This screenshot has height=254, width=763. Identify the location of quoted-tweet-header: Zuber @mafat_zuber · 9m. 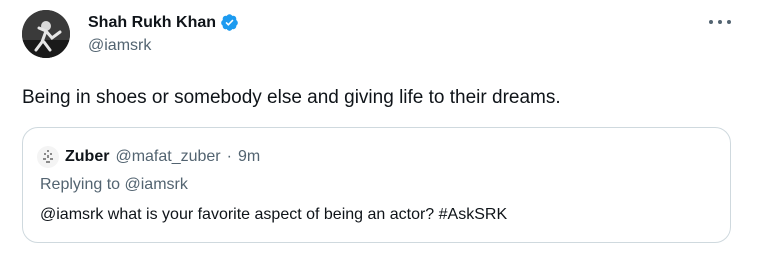
(148, 157).